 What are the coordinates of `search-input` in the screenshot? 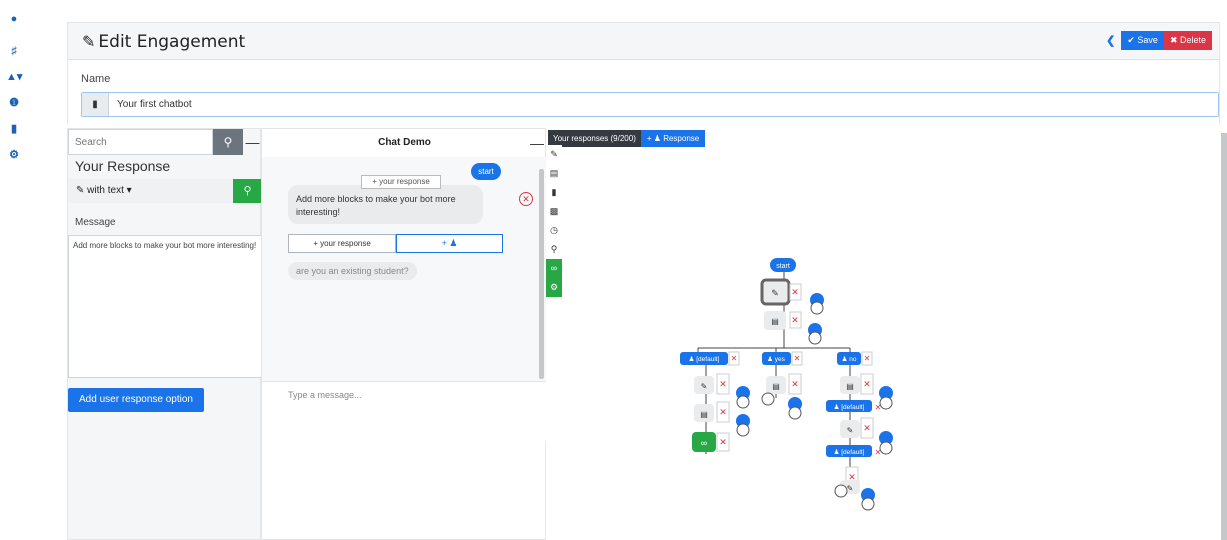 It's located at (140, 142).